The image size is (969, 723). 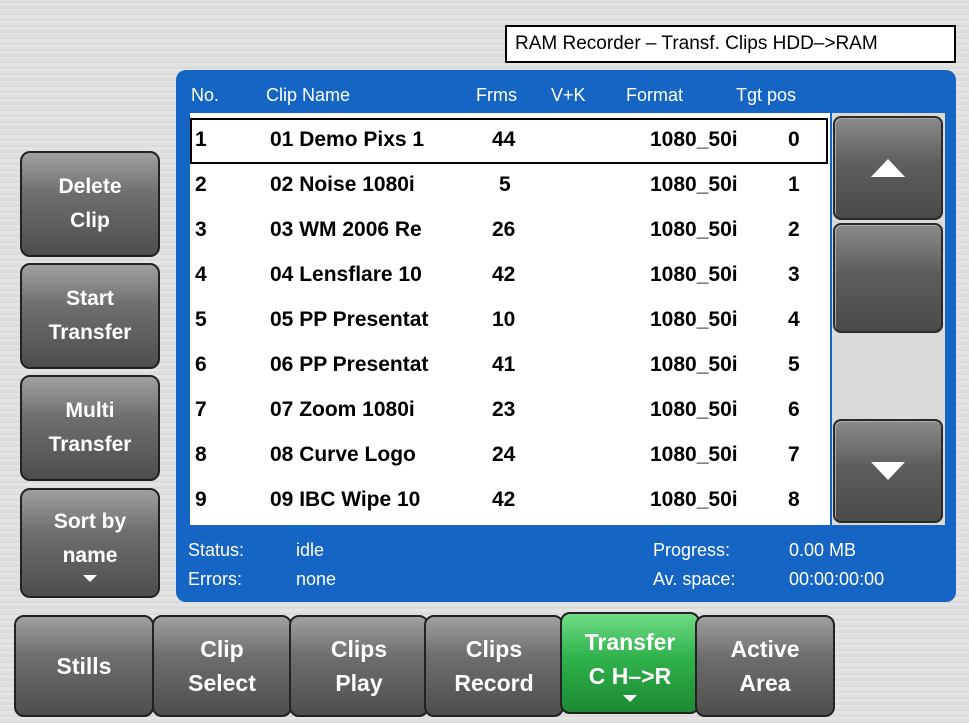 I want to click on table-row: 9 09 IBC Wipe 10 42 1080_50i 8, so click(x=510, y=499).